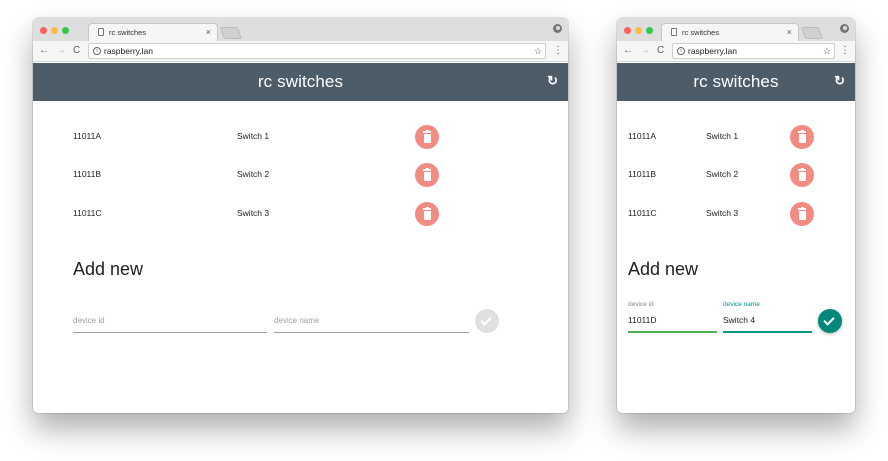 The height and width of the screenshot is (461, 888). Describe the element at coordinates (641, 304) in the screenshot. I see `device-id-label: device id` at that location.